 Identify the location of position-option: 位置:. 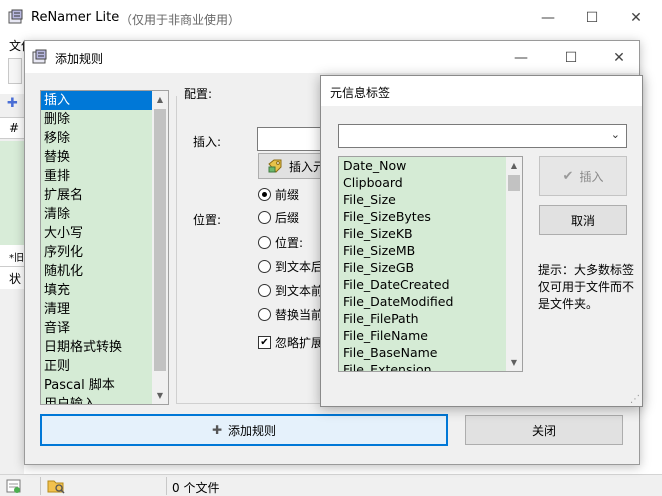
(280, 242).